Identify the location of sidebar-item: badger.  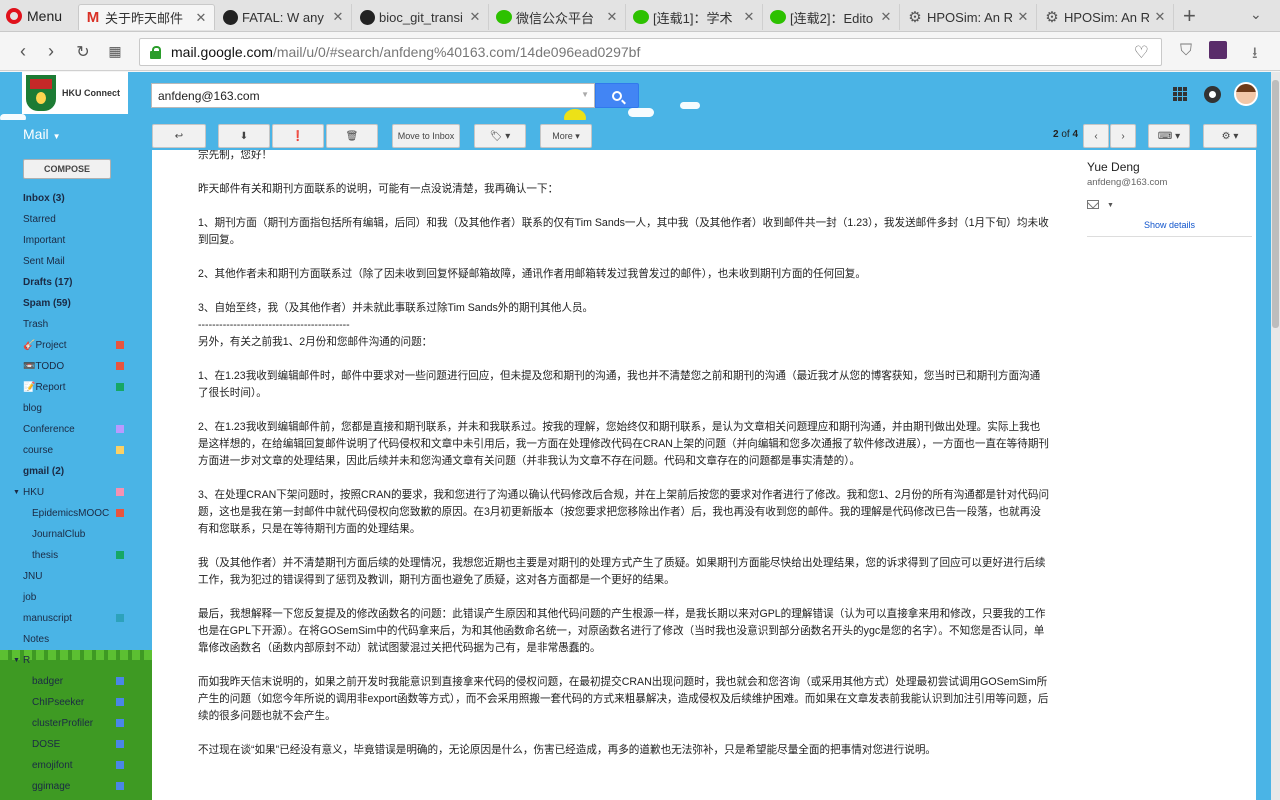
(76, 681).